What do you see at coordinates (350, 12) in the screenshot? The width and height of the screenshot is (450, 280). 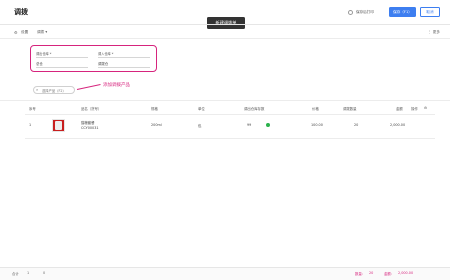 I see `print-after-save-checkbox` at bounding box center [350, 12].